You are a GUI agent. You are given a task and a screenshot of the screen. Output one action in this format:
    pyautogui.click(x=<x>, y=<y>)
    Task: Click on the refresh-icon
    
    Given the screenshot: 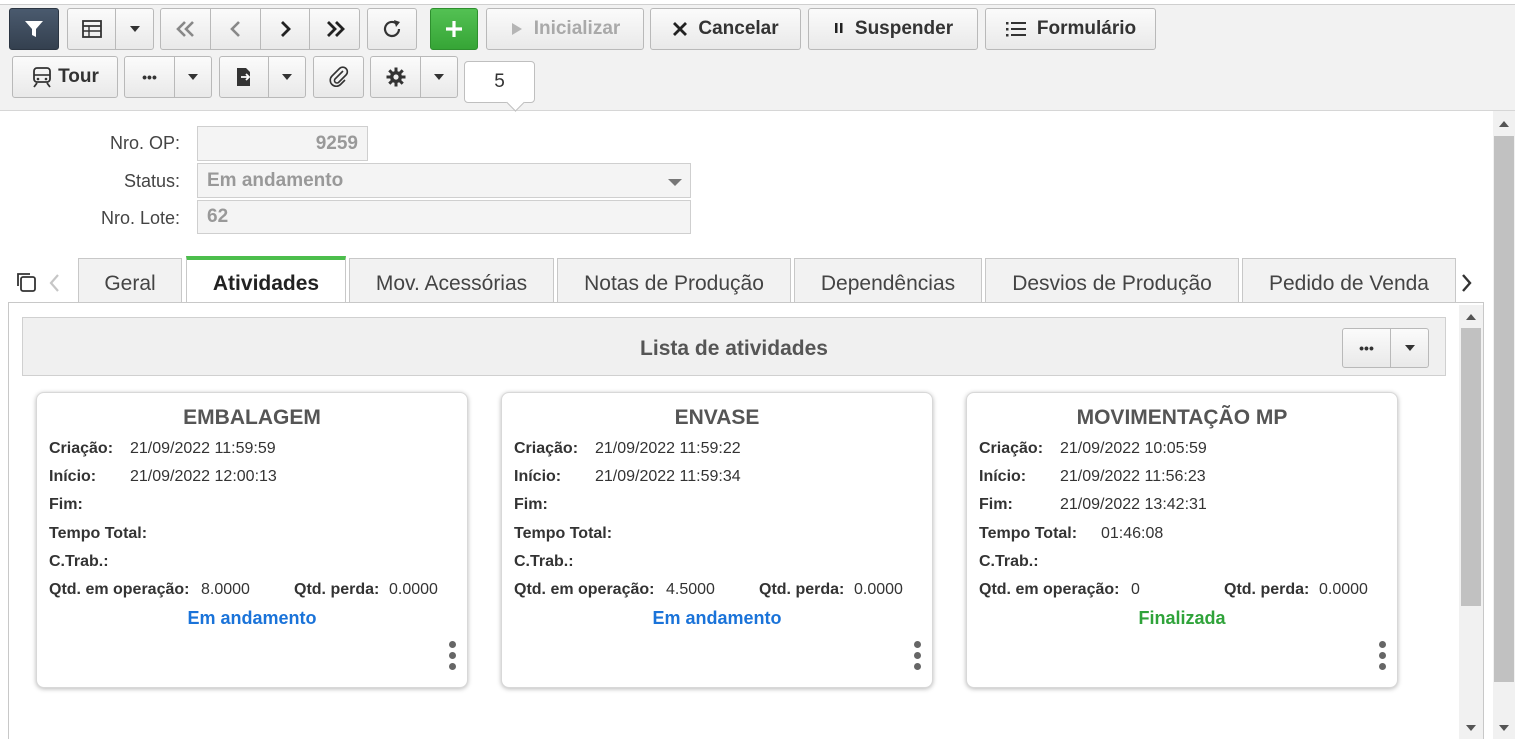 What is the action you would take?
    pyautogui.click(x=392, y=29)
    